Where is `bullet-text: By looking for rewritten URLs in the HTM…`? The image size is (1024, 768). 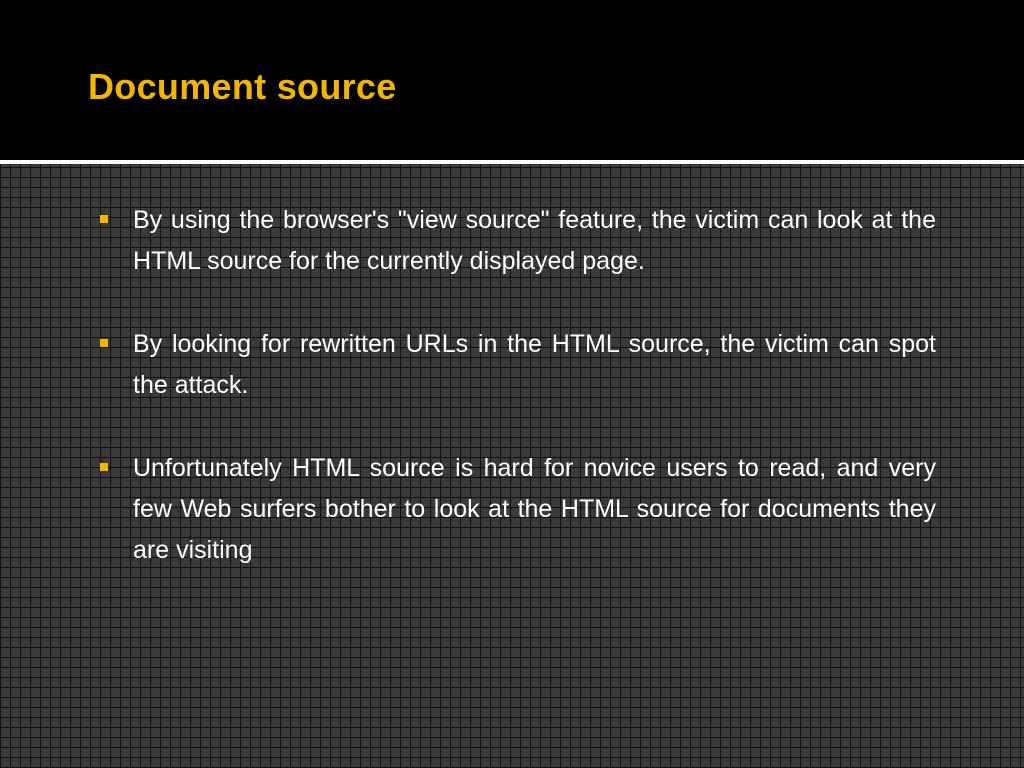
bullet-text: By looking for rewritten URLs in the HTM… is located at coordinates (534, 364).